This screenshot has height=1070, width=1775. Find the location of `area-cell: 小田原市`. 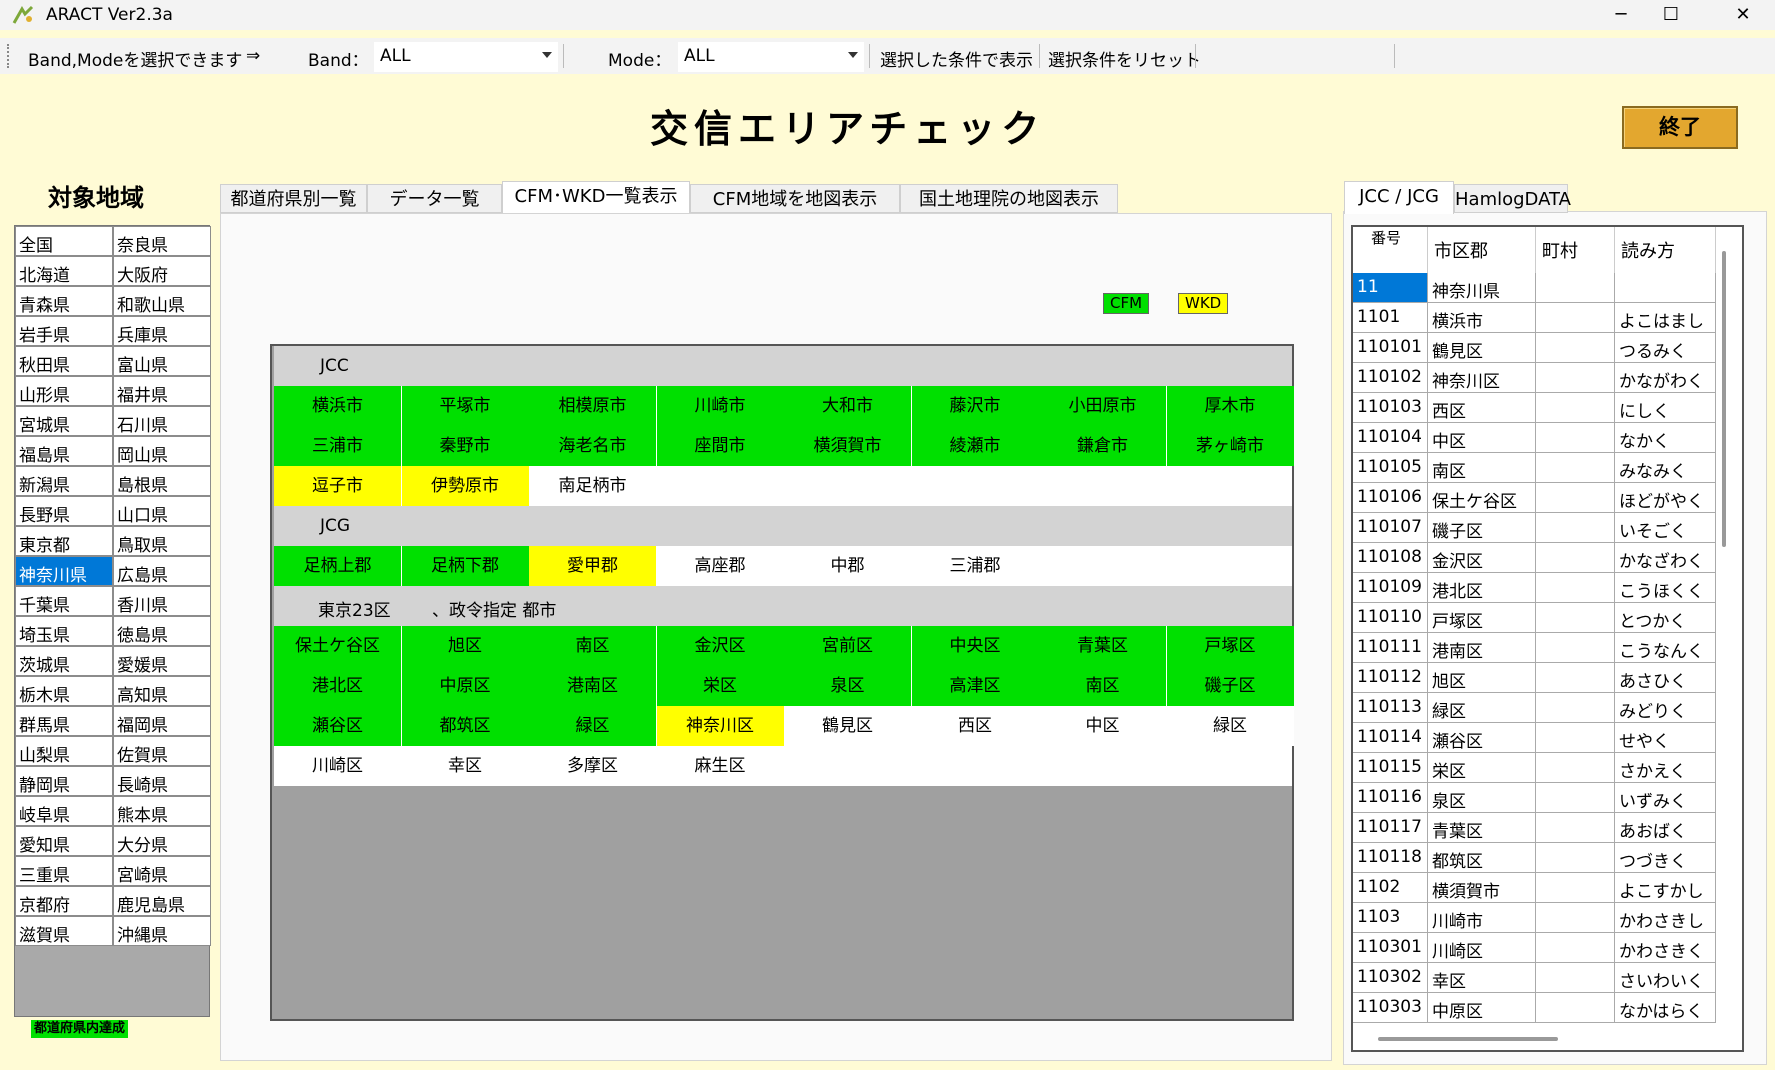

area-cell: 小田原市 is located at coordinates (1102, 406).